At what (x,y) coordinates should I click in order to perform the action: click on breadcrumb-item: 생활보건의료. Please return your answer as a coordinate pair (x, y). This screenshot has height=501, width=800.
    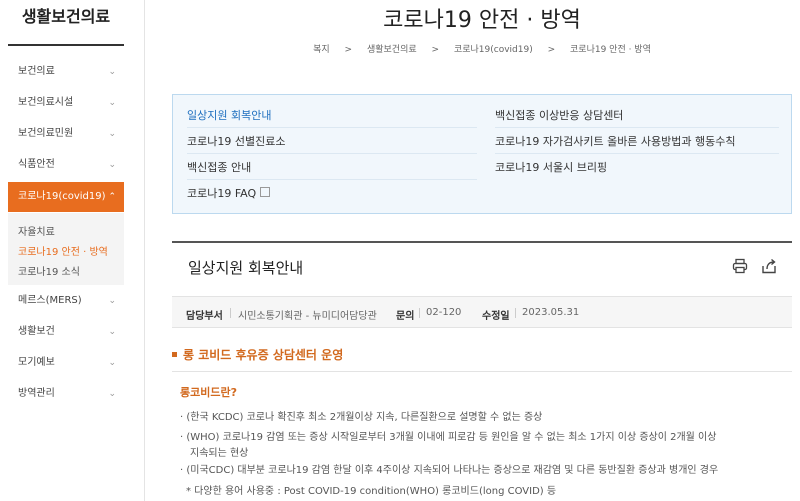
    Looking at the image, I should click on (392, 50).